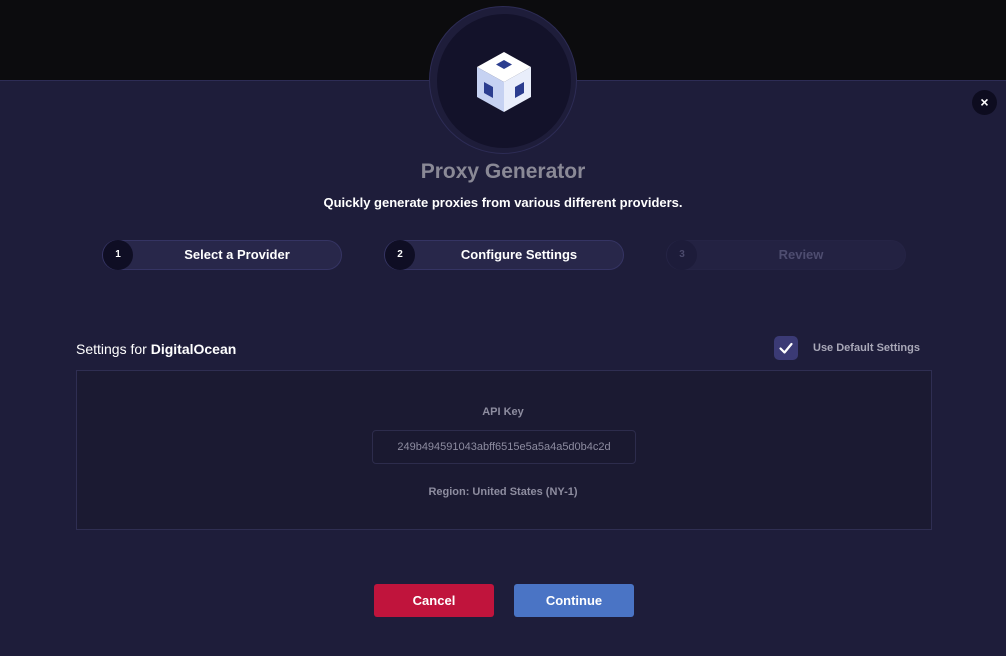  What do you see at coordinates (504, 447) in the screenshot?
I see `api-key-input` at bounding box center [504, 447].